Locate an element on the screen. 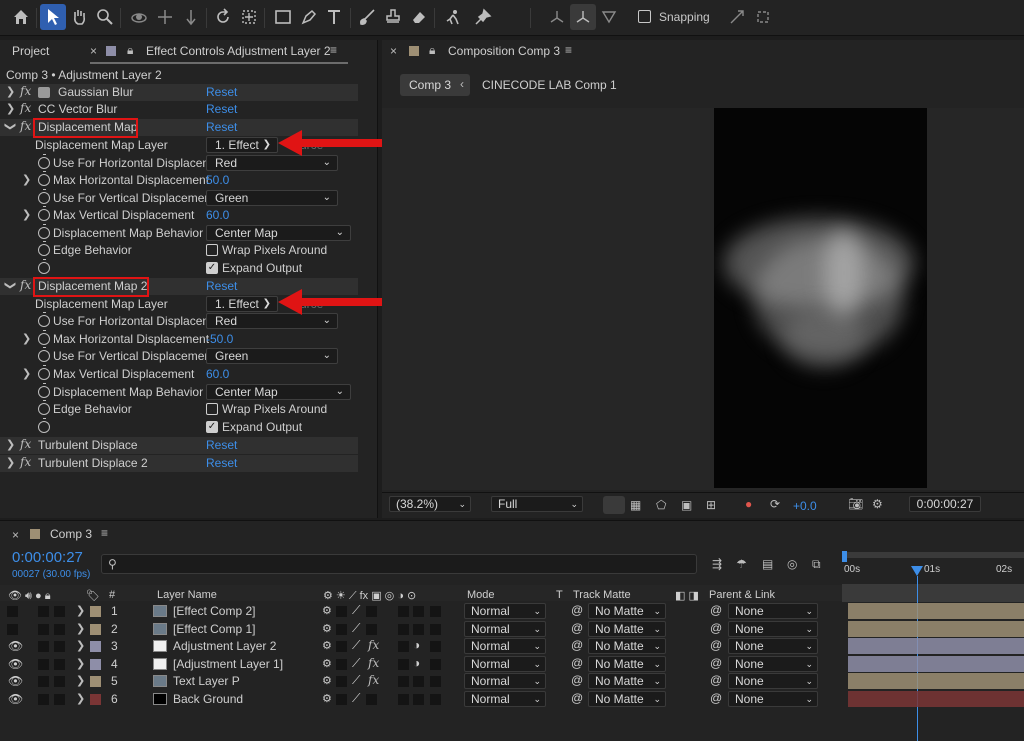 Image resolution: width=1024 pixels, height=741 pixels. layer-name: [Adjustment Layer 1] is located at coordinates (228, 664).